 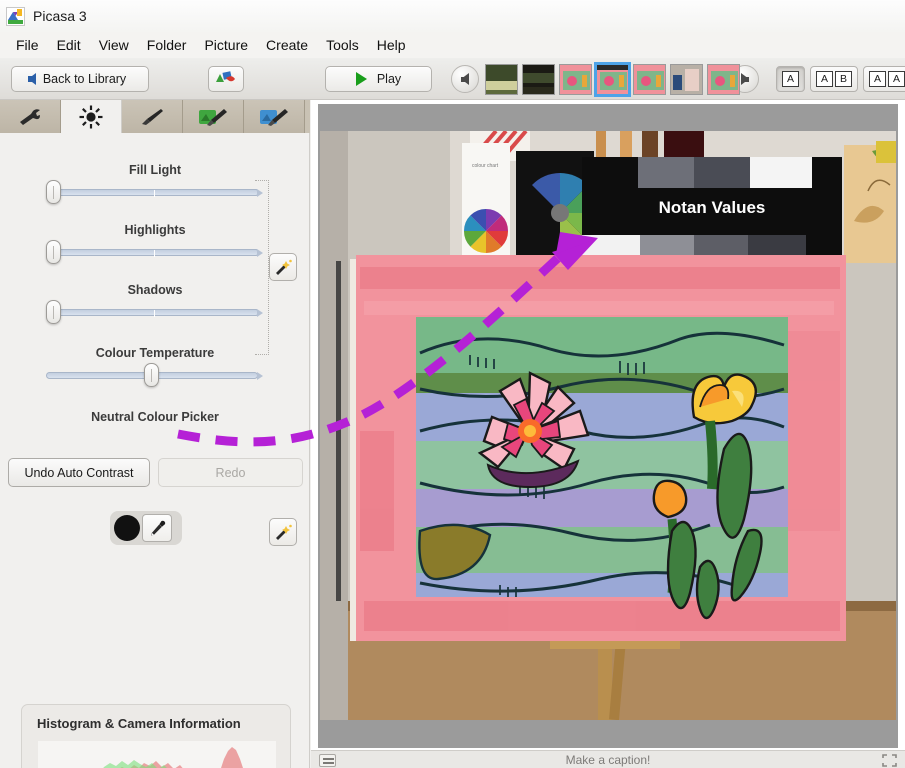 I want to click on green-brush-icon, so click(x=213, y=117).